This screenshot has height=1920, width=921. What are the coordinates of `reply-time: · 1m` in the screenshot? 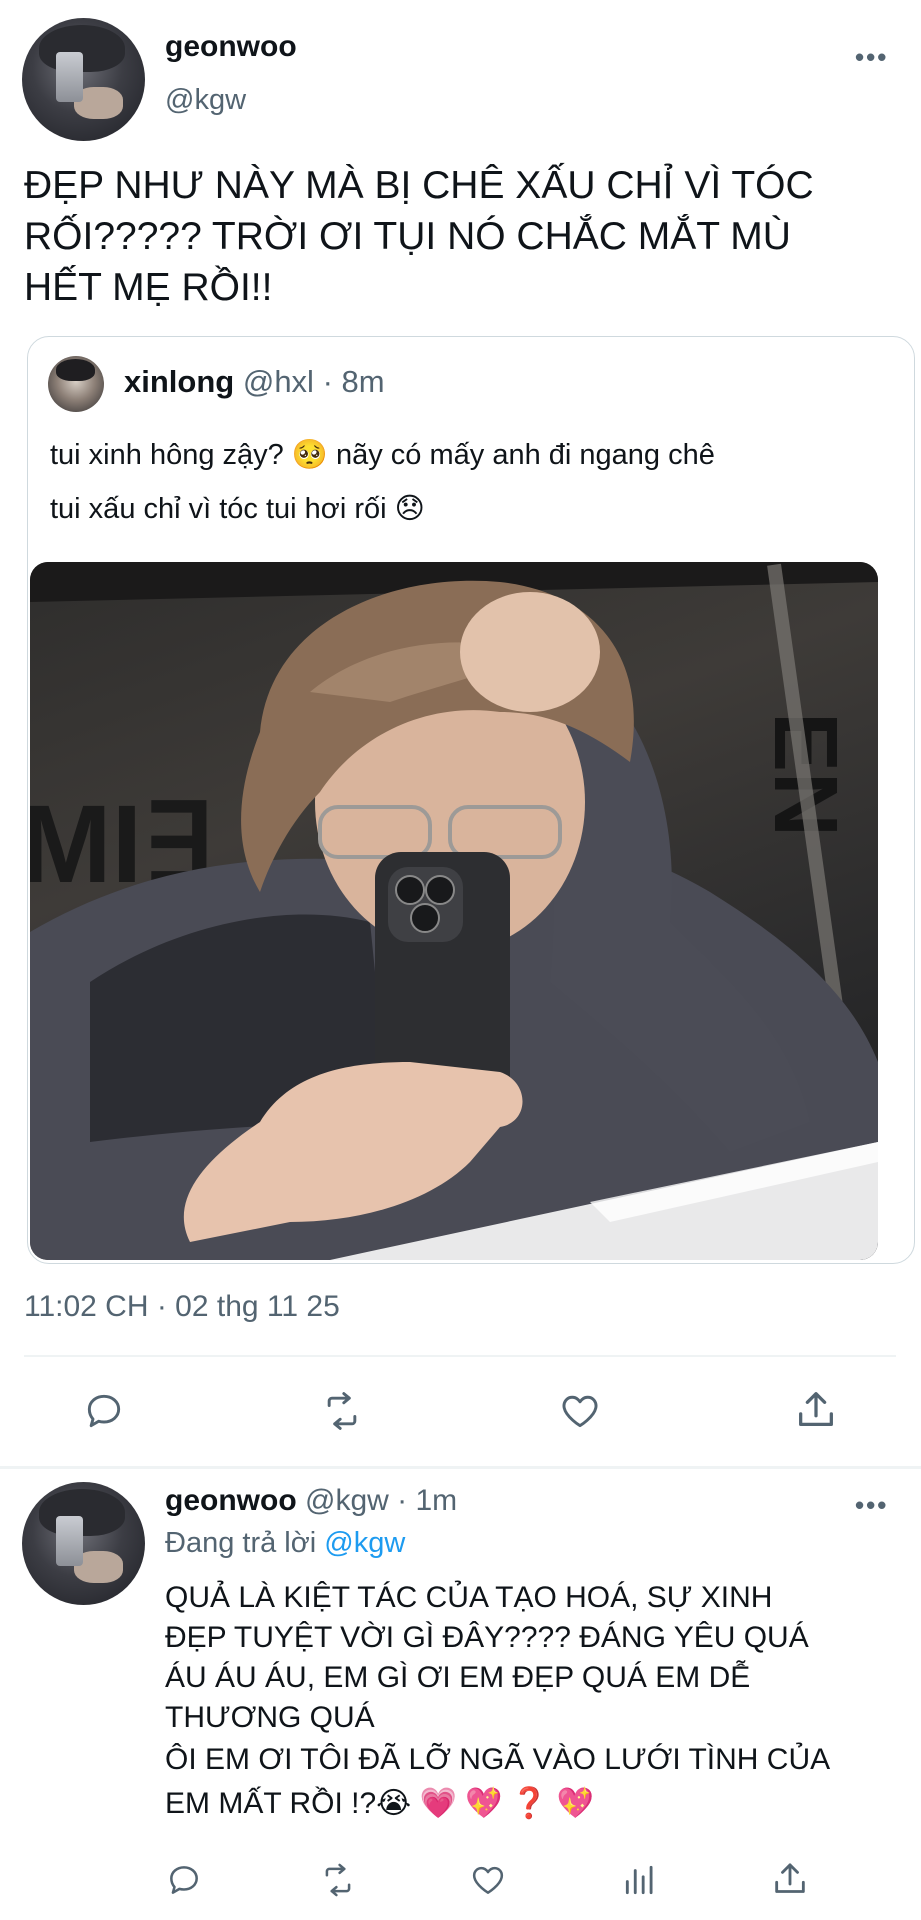 It's located at (427, 1500).